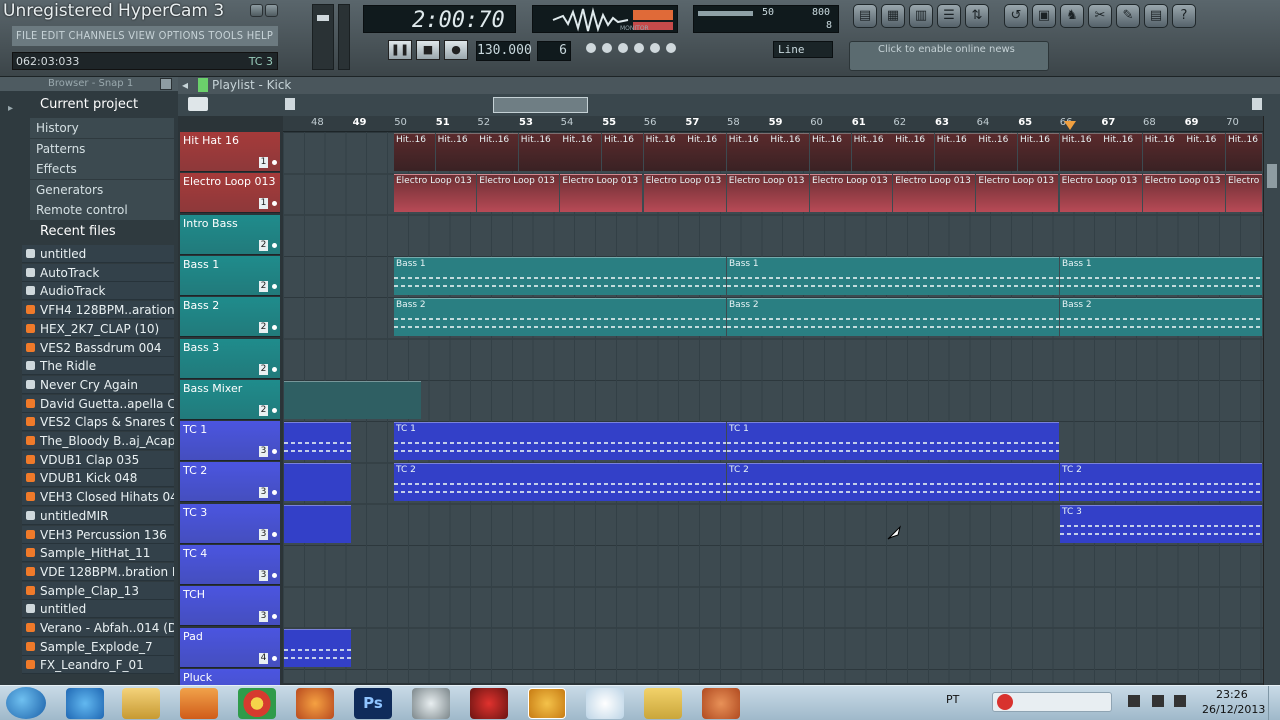 This screenshot has height=720, width=1280. Describe the element at coordinates (98, 291) in the screenshot. I see `recent-file-item: AudioTrack` at that location.